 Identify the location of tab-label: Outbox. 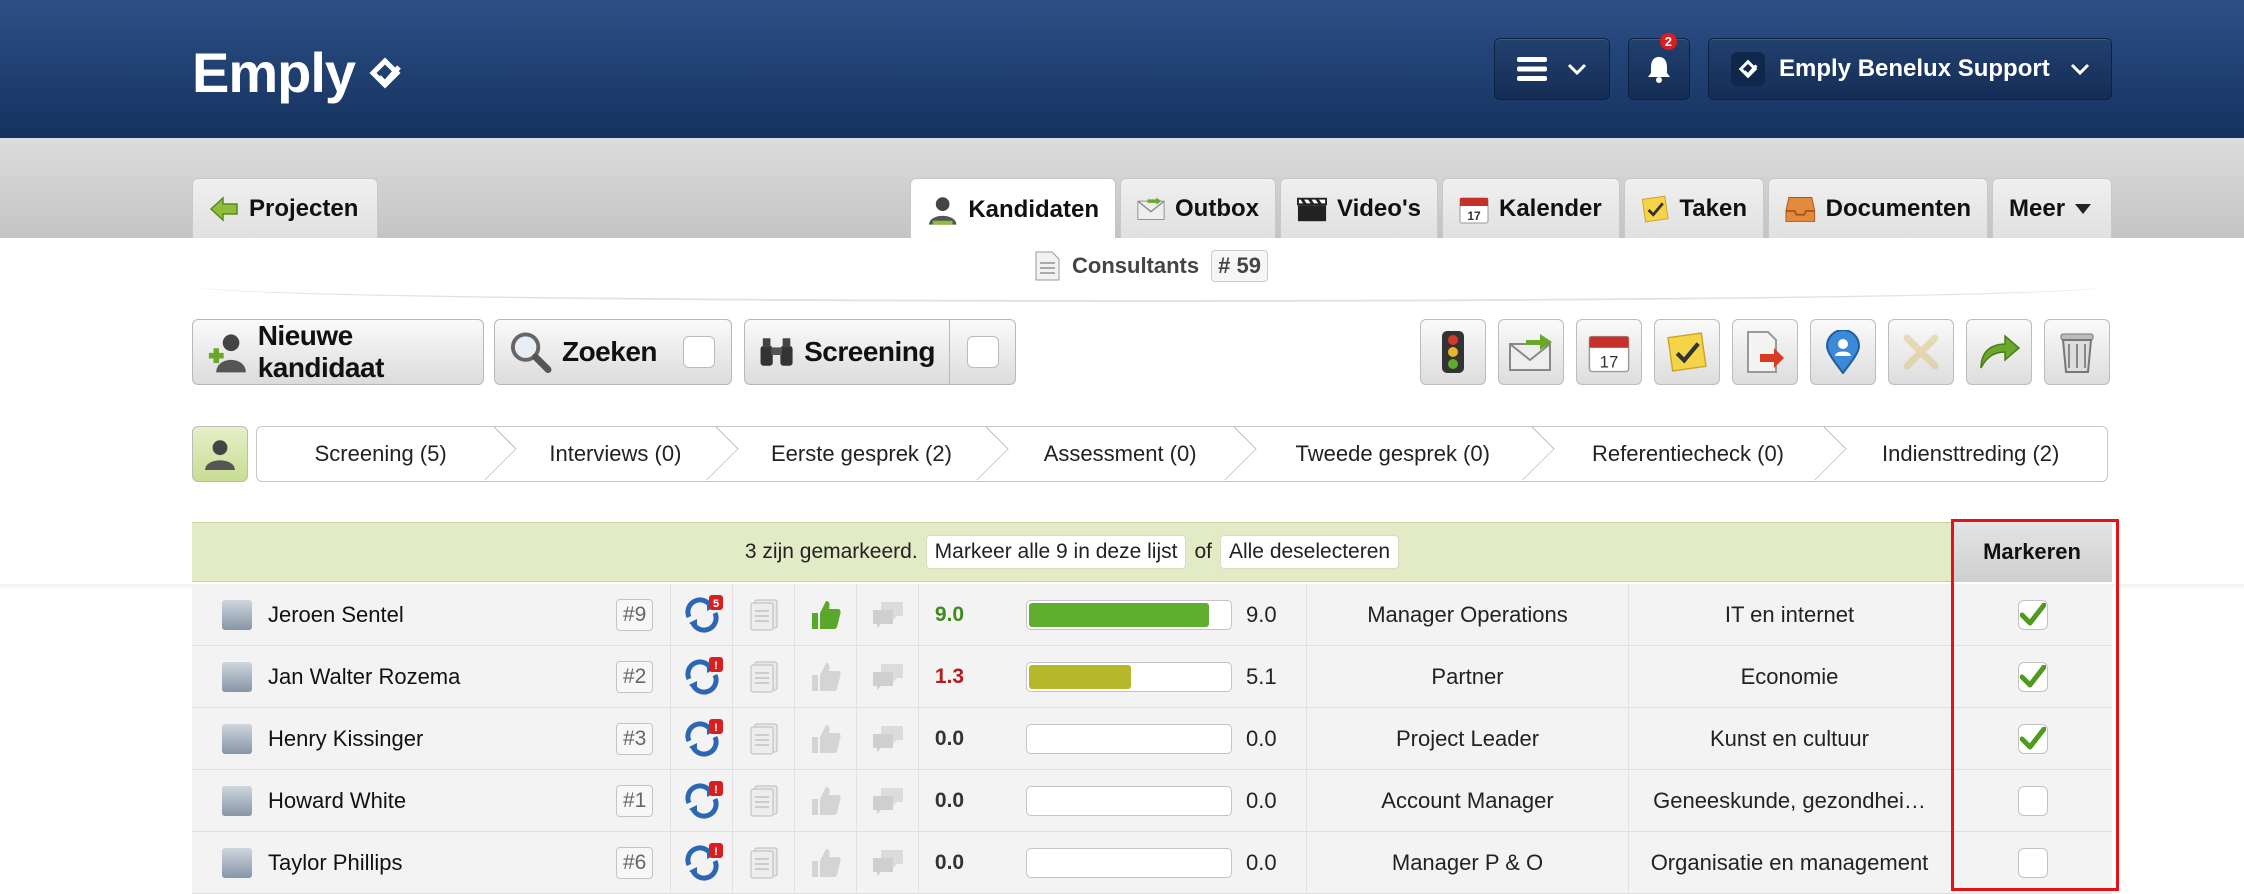
(1217, 208).